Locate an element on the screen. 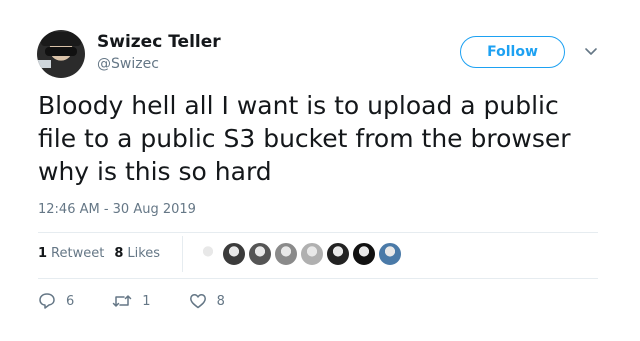 The image size is (640, 341). chevron-down-icon is located at coordinates (591, 51).